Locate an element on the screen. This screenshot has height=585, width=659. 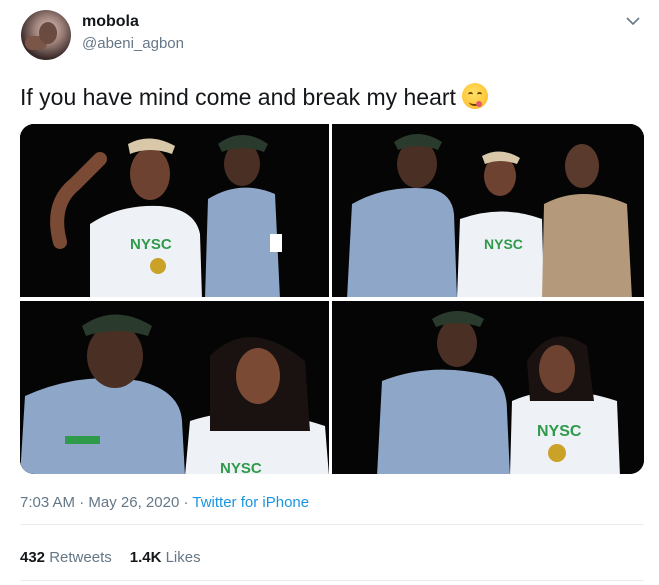
tweet-text: If you have mind come and break my heart is located at coordinates (254, 97).